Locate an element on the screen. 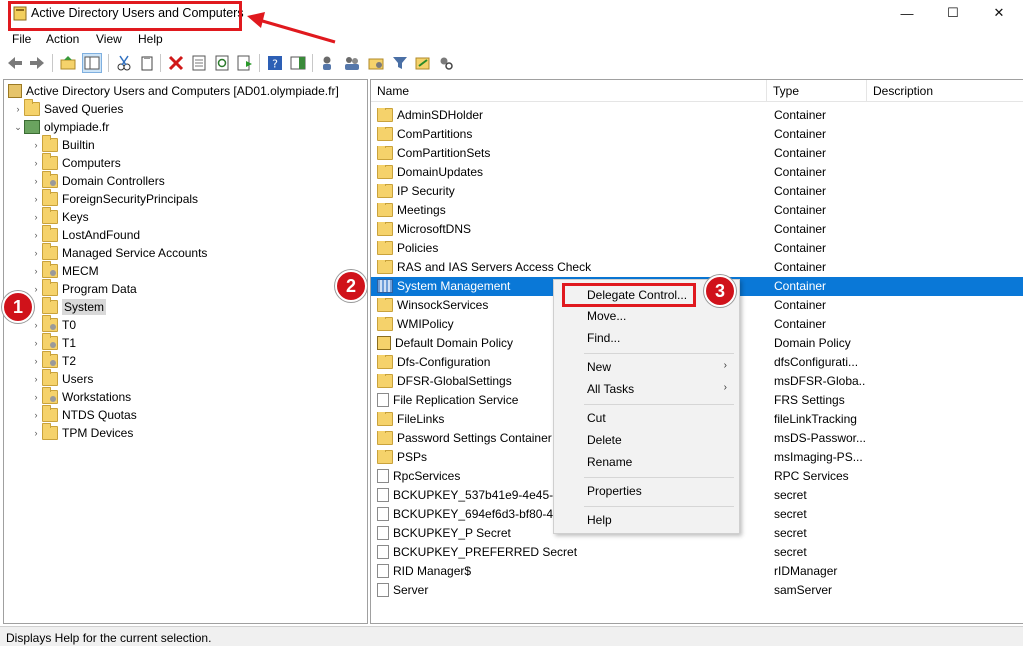  action-pane-icon is located at coordinates (298, 63).